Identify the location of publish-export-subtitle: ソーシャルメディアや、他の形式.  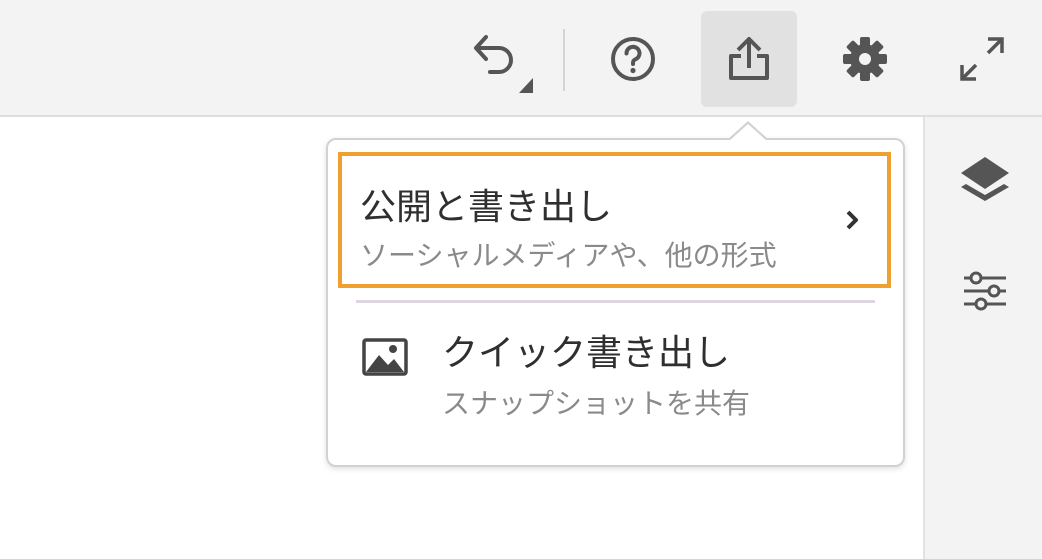
(568, 255).